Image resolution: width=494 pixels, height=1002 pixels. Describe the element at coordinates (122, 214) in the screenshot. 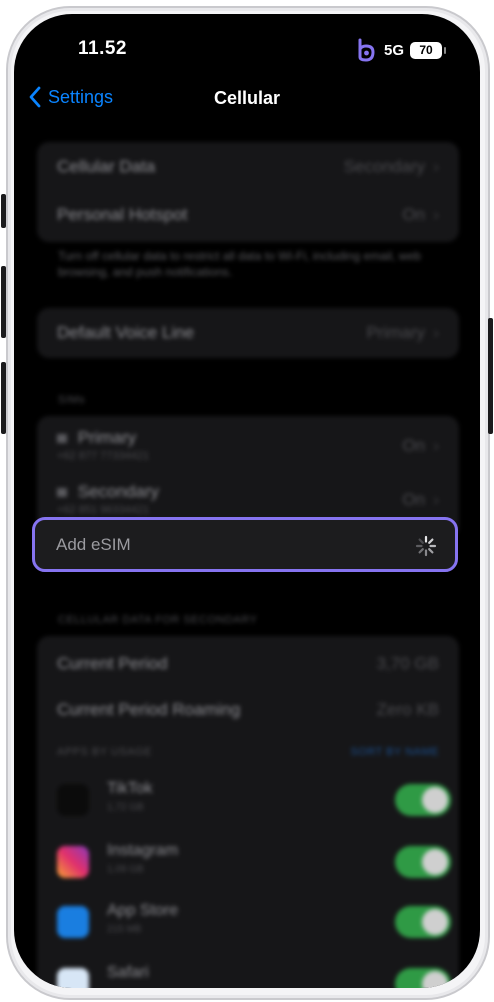

I see `row-label: Personal Hotspot` at that location.